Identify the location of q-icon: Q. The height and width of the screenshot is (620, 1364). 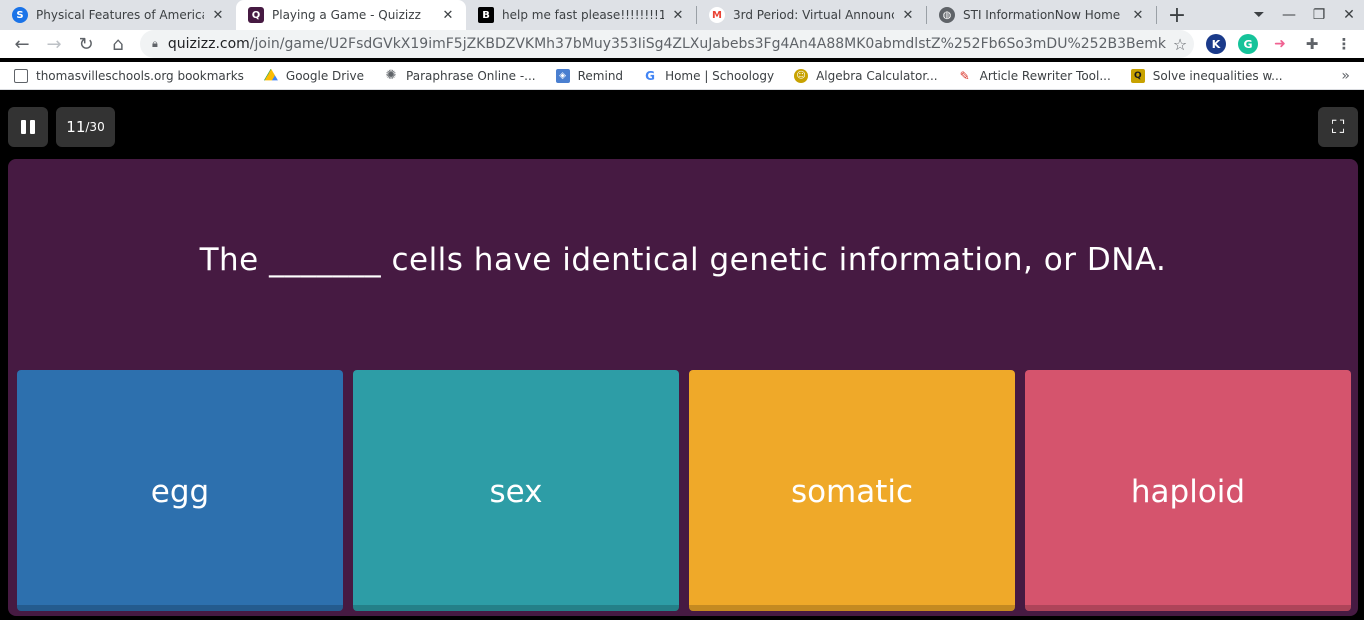
(1137, 75).